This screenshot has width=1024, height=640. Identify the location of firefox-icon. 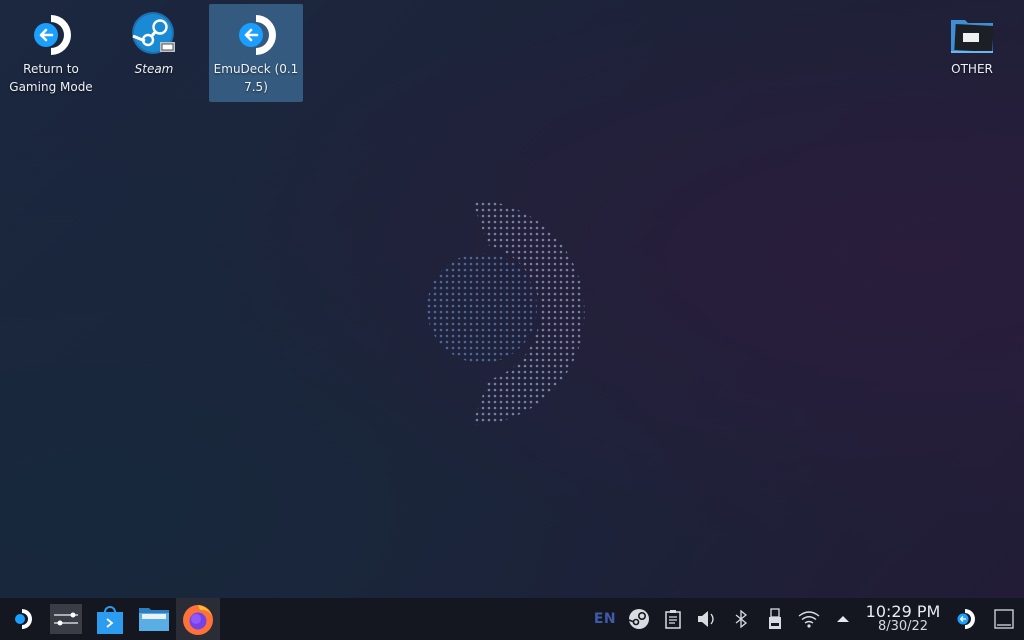
(198, 620).